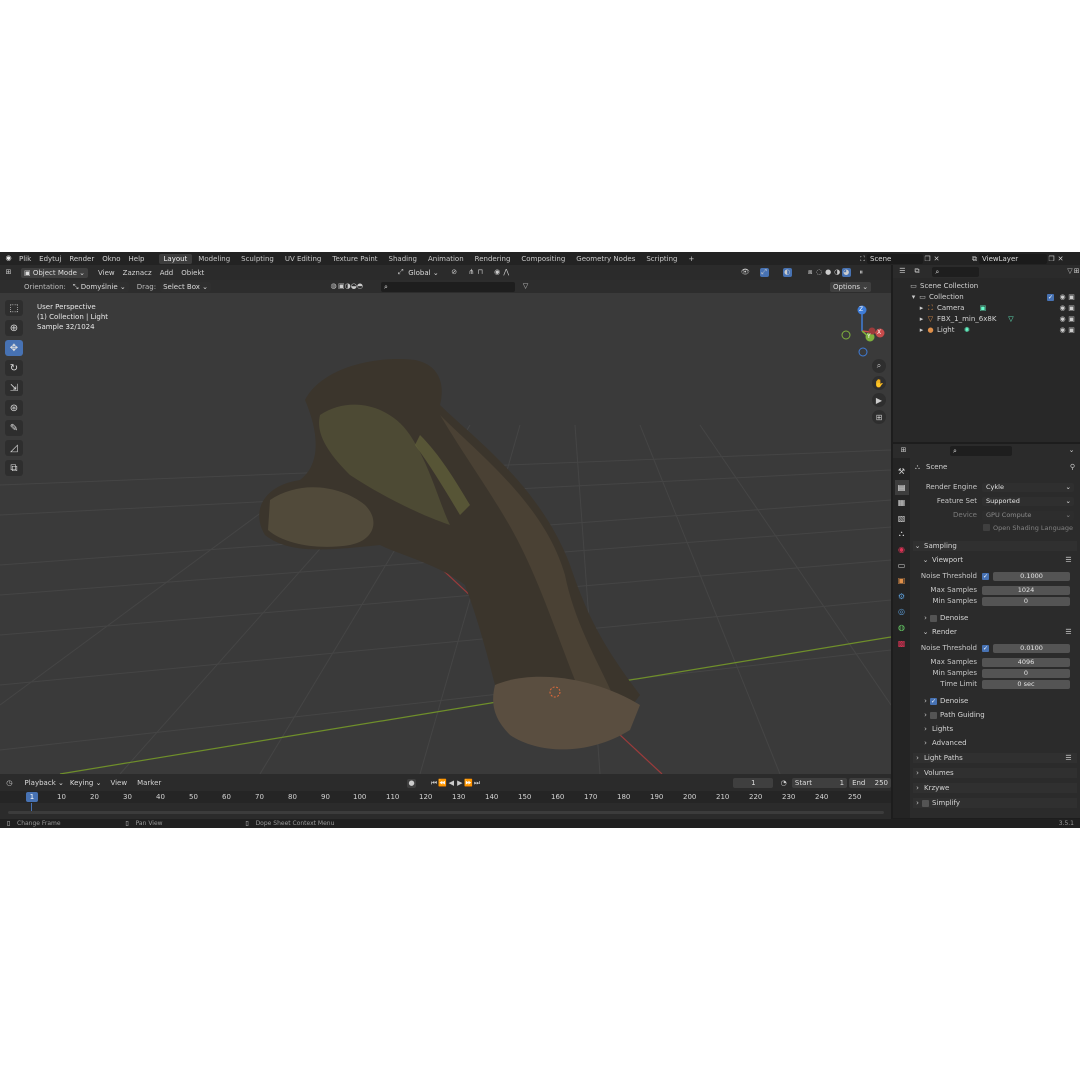 This screenshot has width=1080, height=1080. What do you see at coordinates (214, 259) in the screenshot?
I see `tab-modeling: Modeling` at bounding box center [214, 259].